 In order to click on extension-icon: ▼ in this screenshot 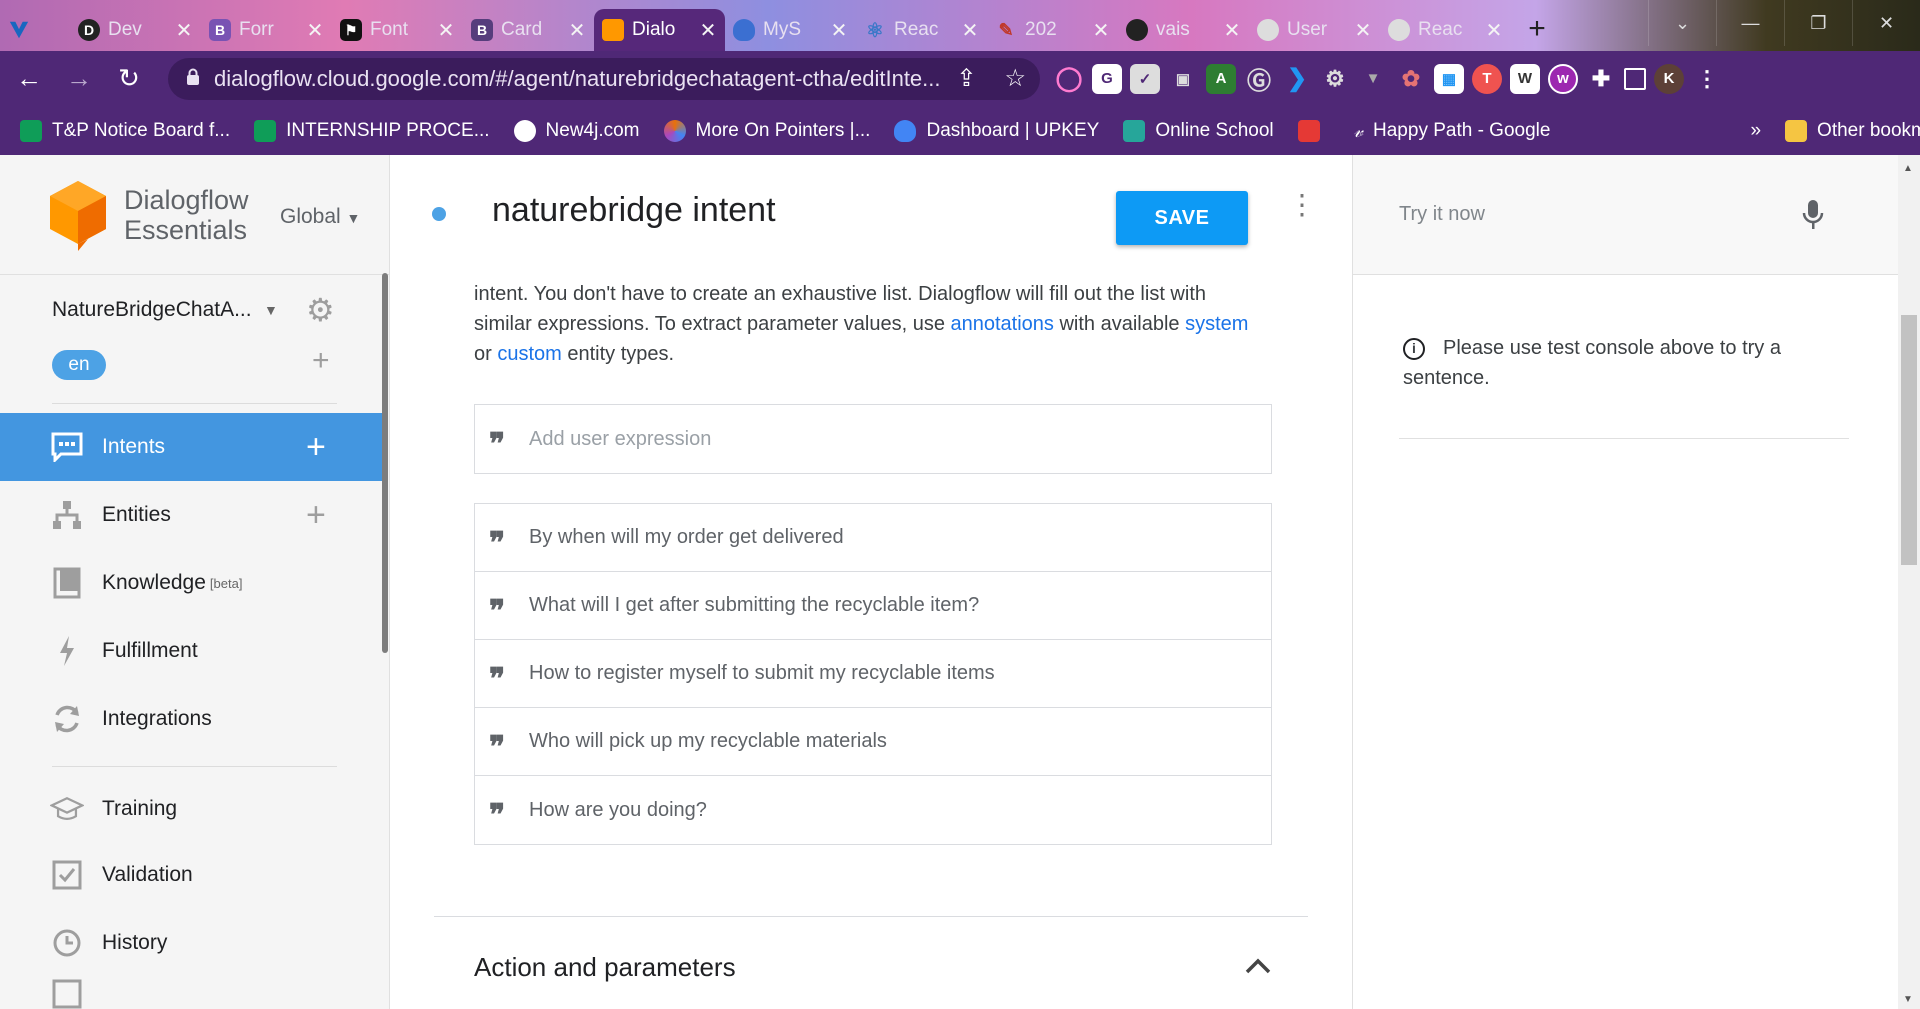, I will do `click(1373, 79)`.